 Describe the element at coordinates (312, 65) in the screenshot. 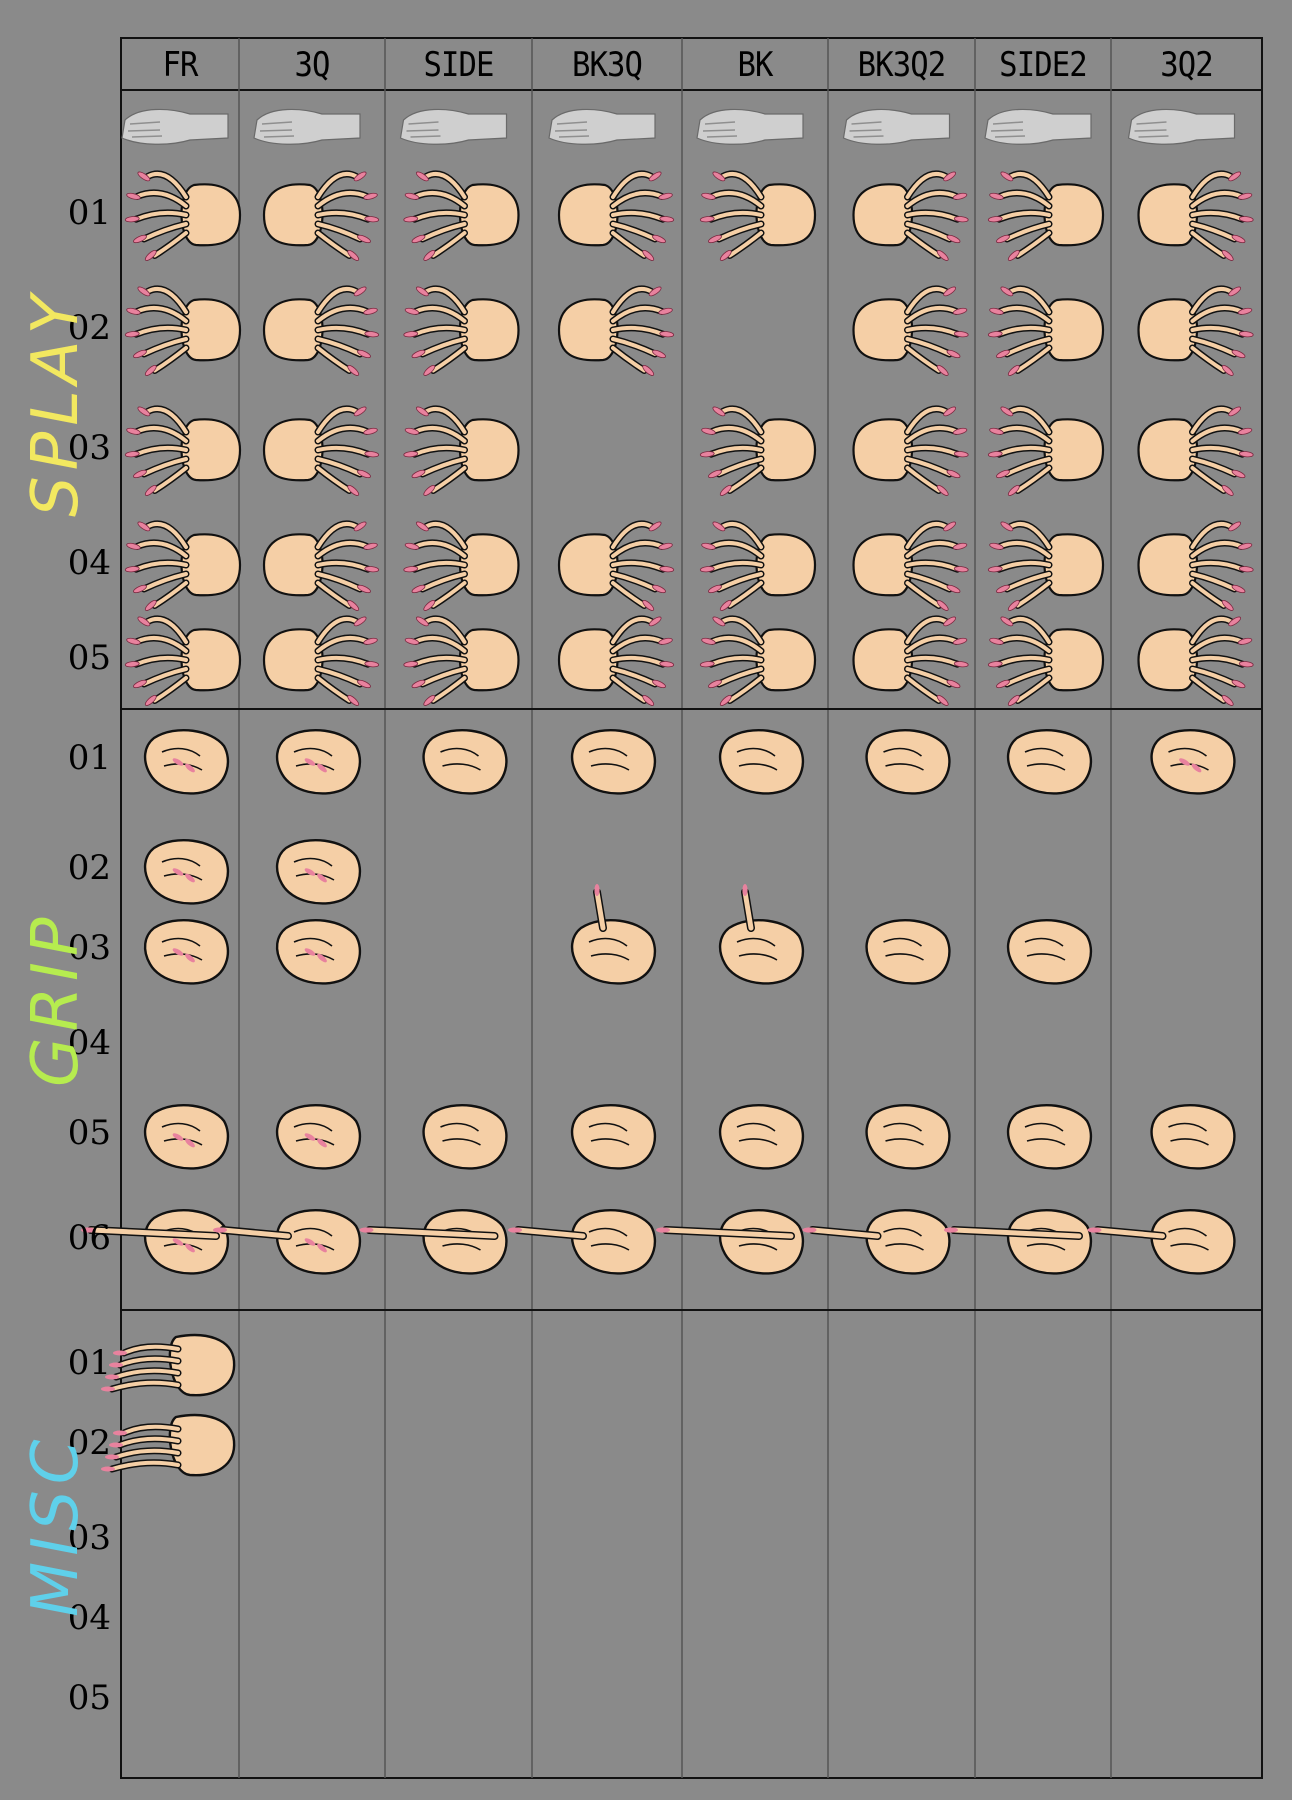

I see `column-header-3q: 3Q` at that location.